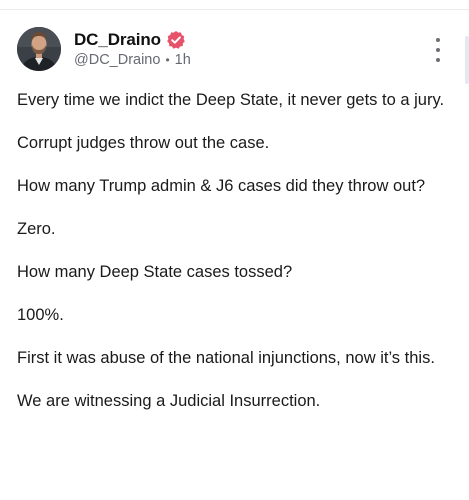 The height and width of the screenshot is (500, 469). What do you see at coordinates (438, 40) in the screenshot?
I see `more-vertical-icon` at bounding box center [438, 40].